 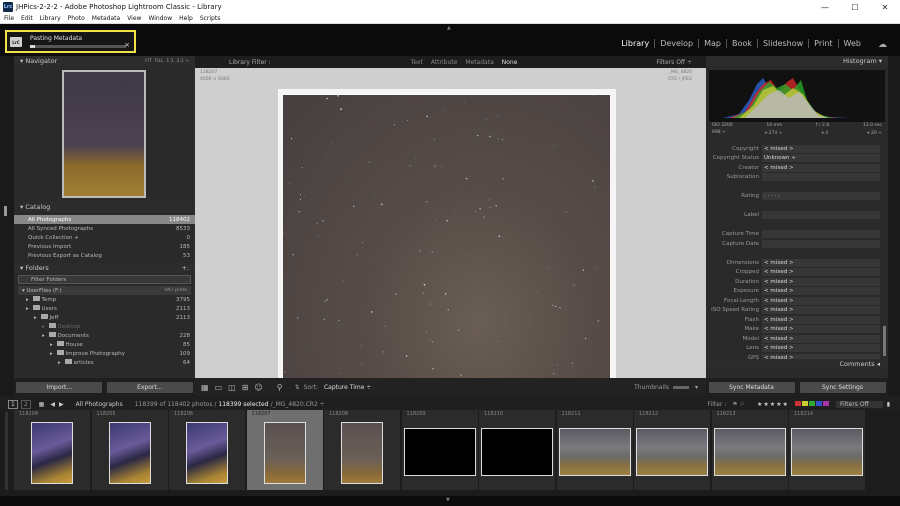 I want to click on red-label-swatch, so click(x=797, y=403).